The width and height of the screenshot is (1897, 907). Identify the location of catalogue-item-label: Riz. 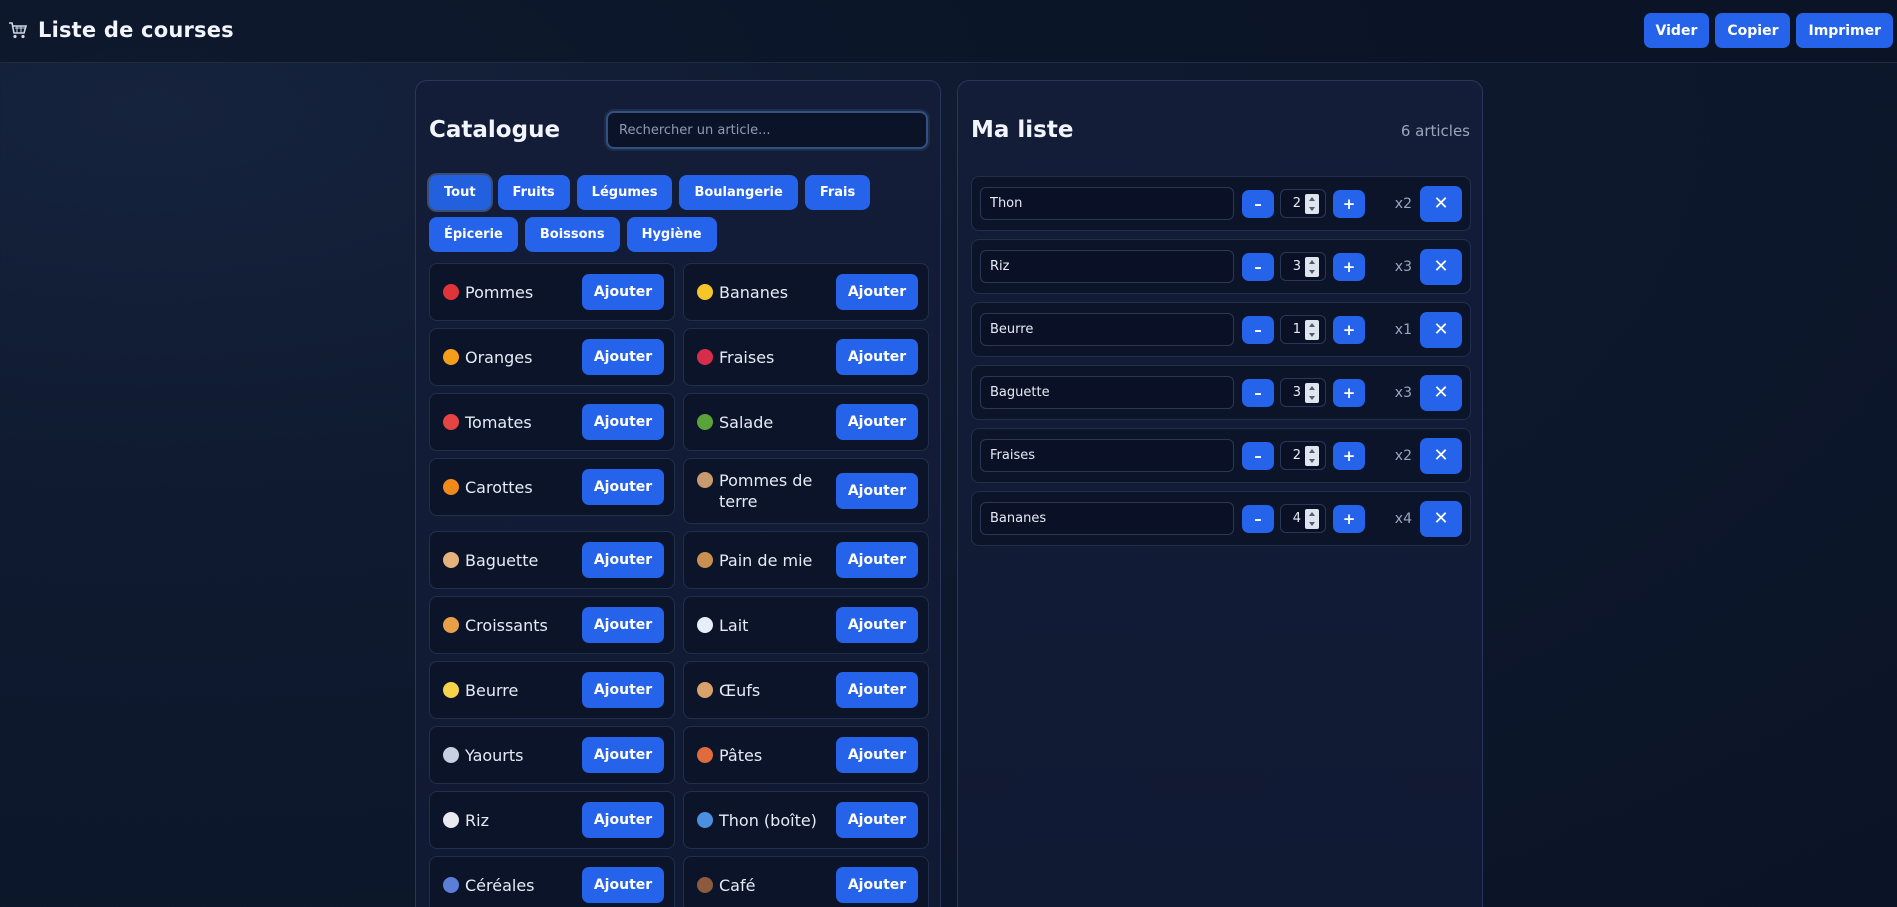
(466, 820).